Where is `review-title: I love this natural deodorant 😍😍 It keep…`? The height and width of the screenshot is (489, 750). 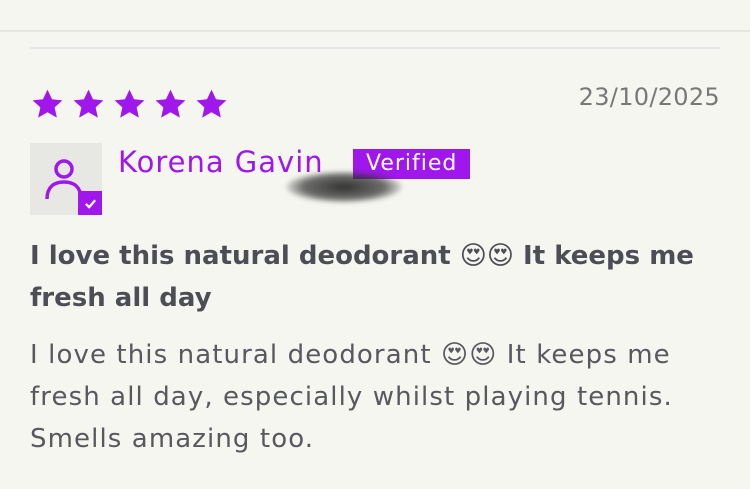 review-title: I love this natural deodorant 😍😍 It keep… is located at coordinates (362, 277).